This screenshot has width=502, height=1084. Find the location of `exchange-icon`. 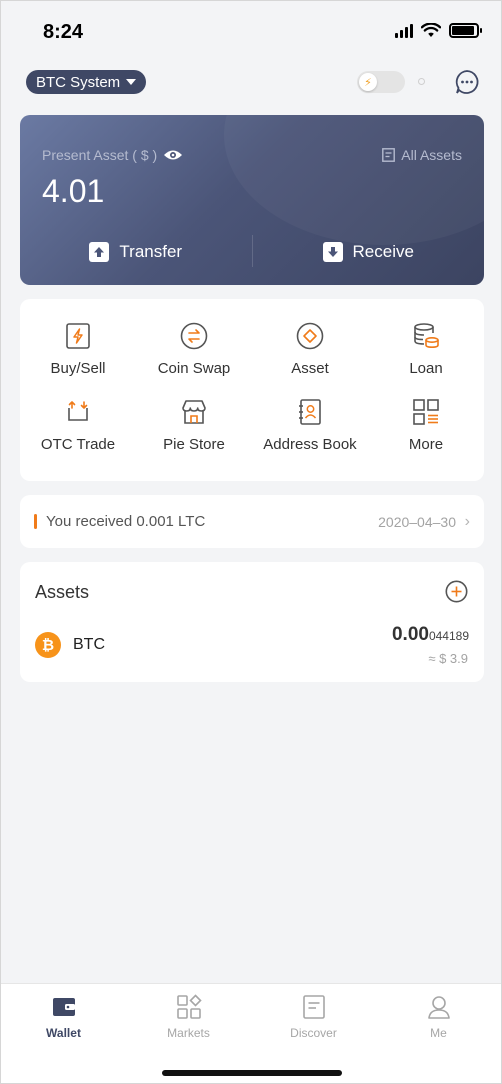

exchange-icon is located at coordinates (78, 411).